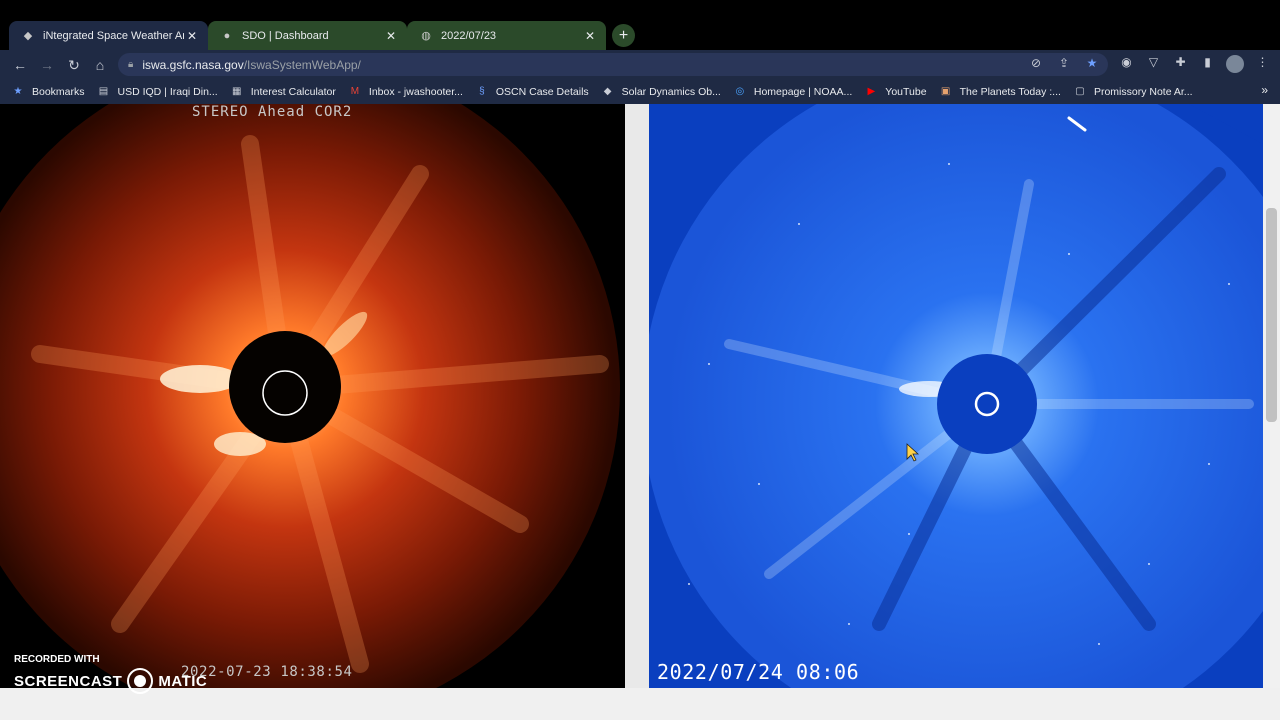  Describe the element at coordinates (20, 65) in the screenshot. I see `back-icon: ←` at that location.